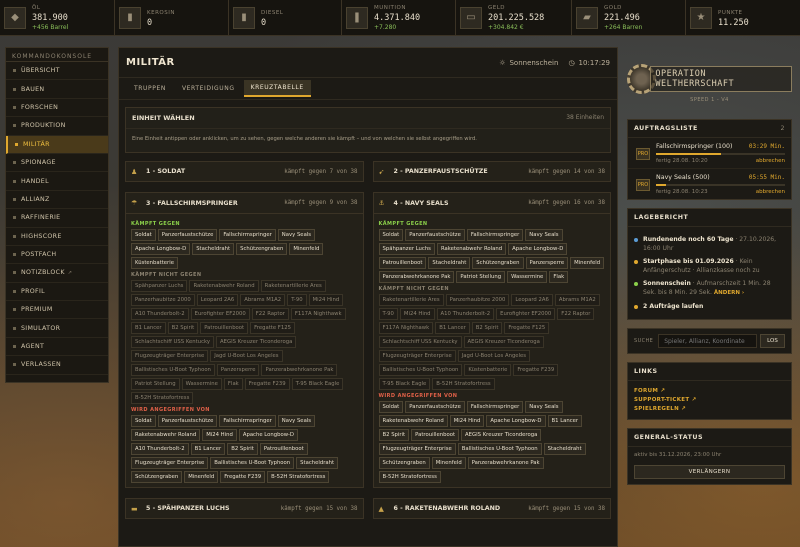  What do you see at coordinates (57, 328) in the screenshot?
I see `sidebar-item-simulator: SIMULATOR` at bounding box center [57, 328].